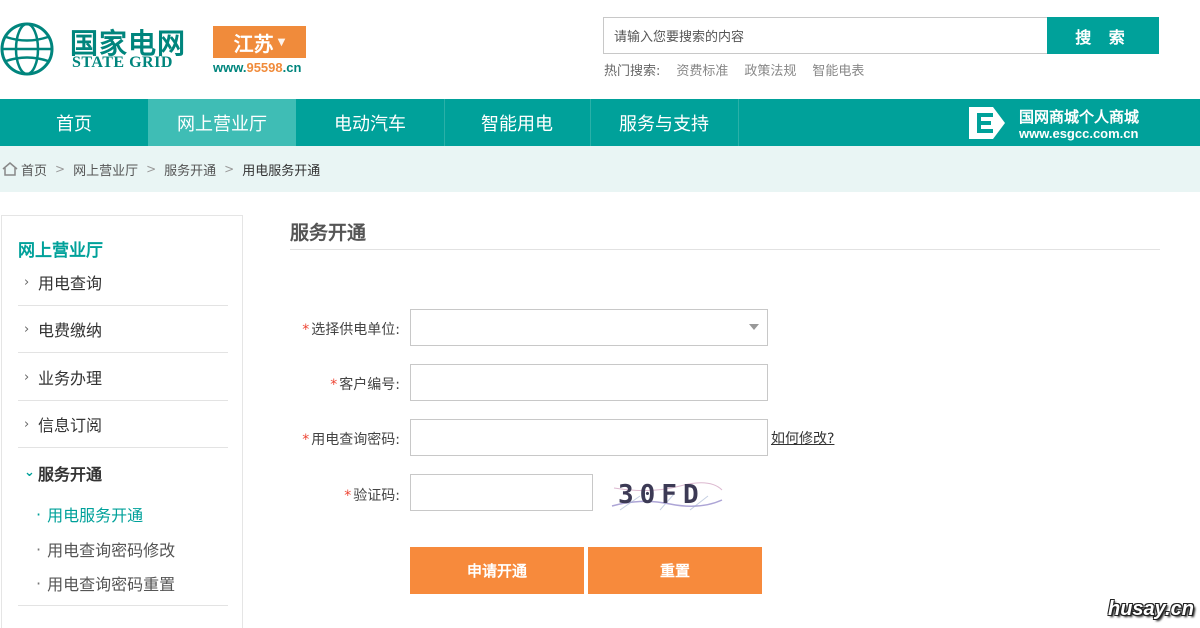 This screenshot has width=1200, height=628. I want to click on sidebar-subitem-password-reset: · 用电查询密码重置, so click(105, 583).